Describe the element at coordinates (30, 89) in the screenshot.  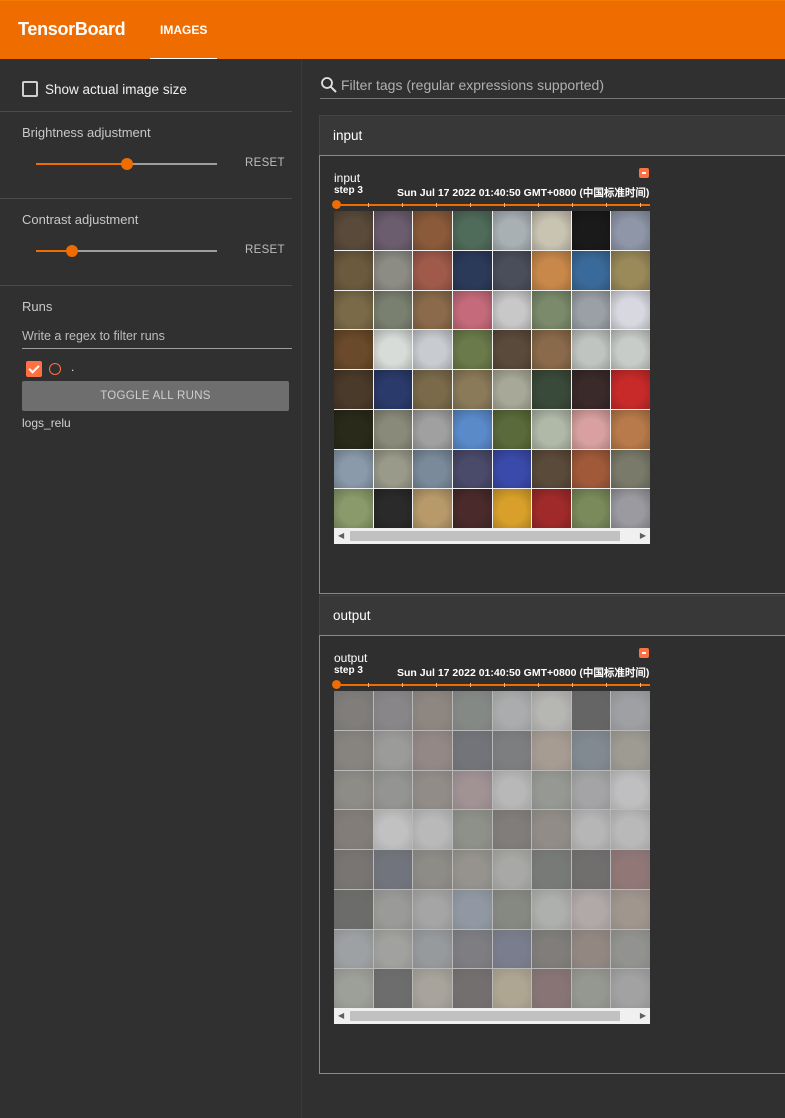
I see `show-actual-size-checkbox` at that location.